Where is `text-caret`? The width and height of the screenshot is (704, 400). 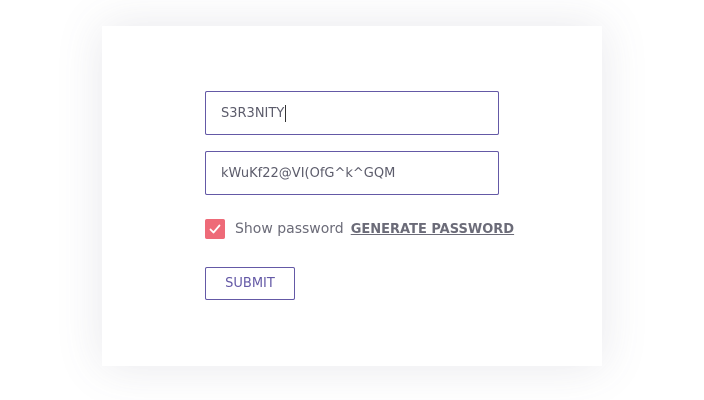 text-caret is located at coordinates (286, 113).